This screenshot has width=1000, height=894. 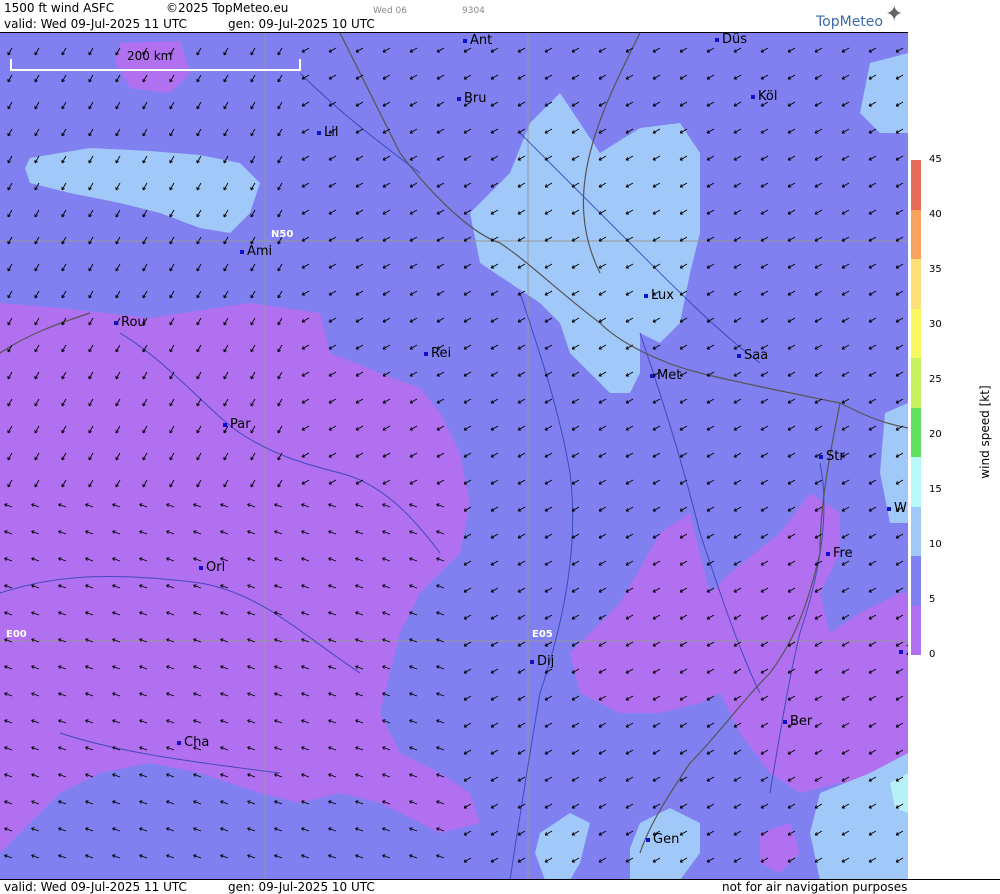 What do you see at coordinates (849, 22) in the screenshot?
I see `topmeteo-logo: TopMeteo` at bounding box center [849, 22].